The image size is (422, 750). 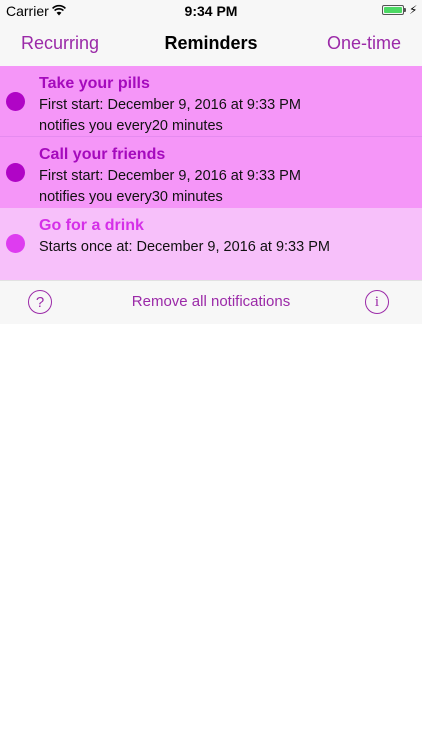 I want to click on remove-all-notifications-button: Remove all notifications, so click(x=211, y=301).